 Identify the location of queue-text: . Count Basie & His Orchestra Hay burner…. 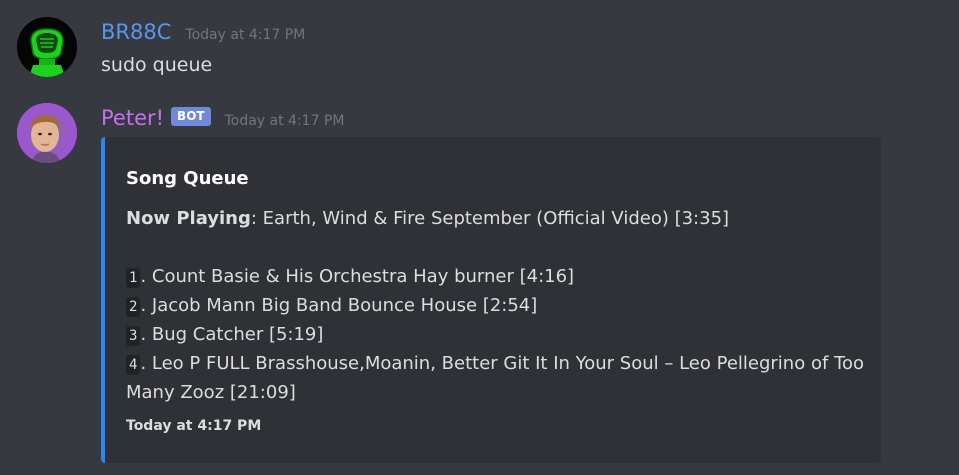
(357, 276).